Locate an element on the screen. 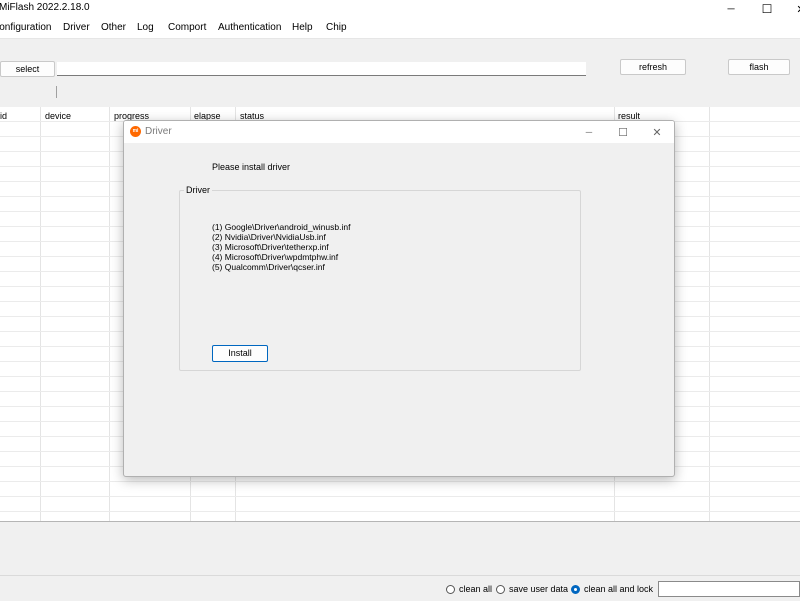 The image size is (800, 601). radio-checked-icon is located at coordinates (575, 589).